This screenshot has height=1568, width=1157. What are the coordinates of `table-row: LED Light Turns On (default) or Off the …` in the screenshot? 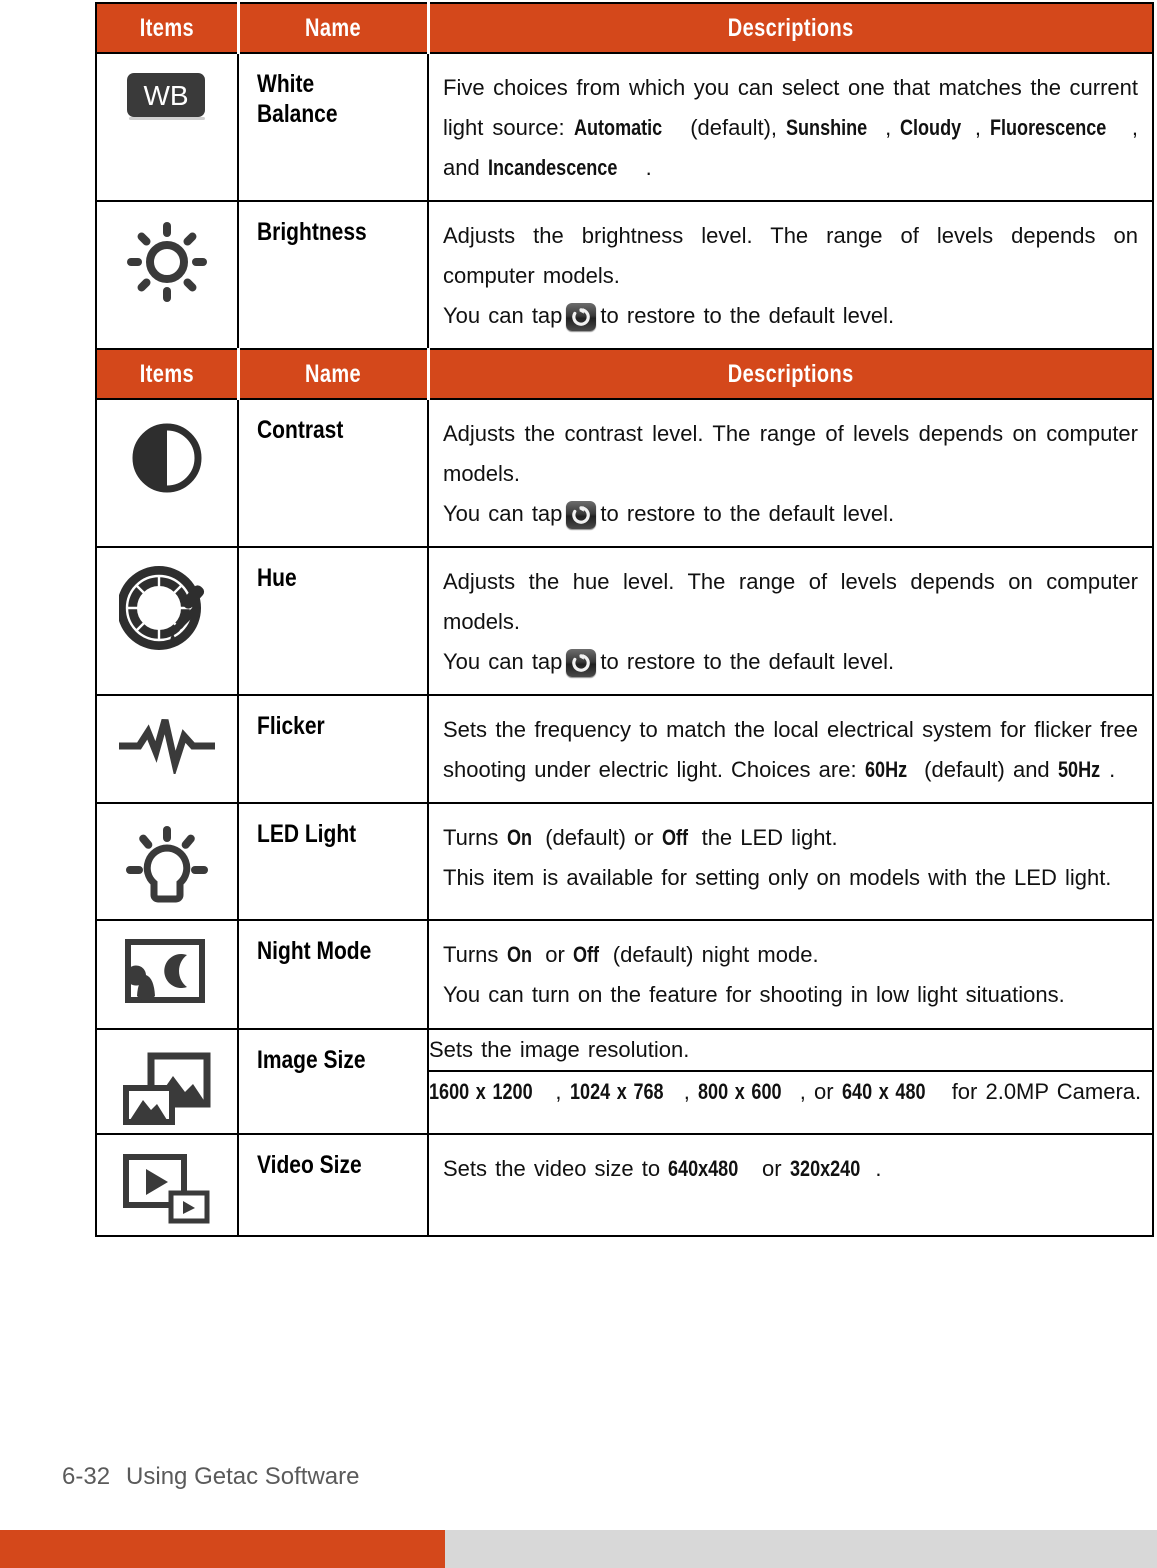 It's located at (624, 862).